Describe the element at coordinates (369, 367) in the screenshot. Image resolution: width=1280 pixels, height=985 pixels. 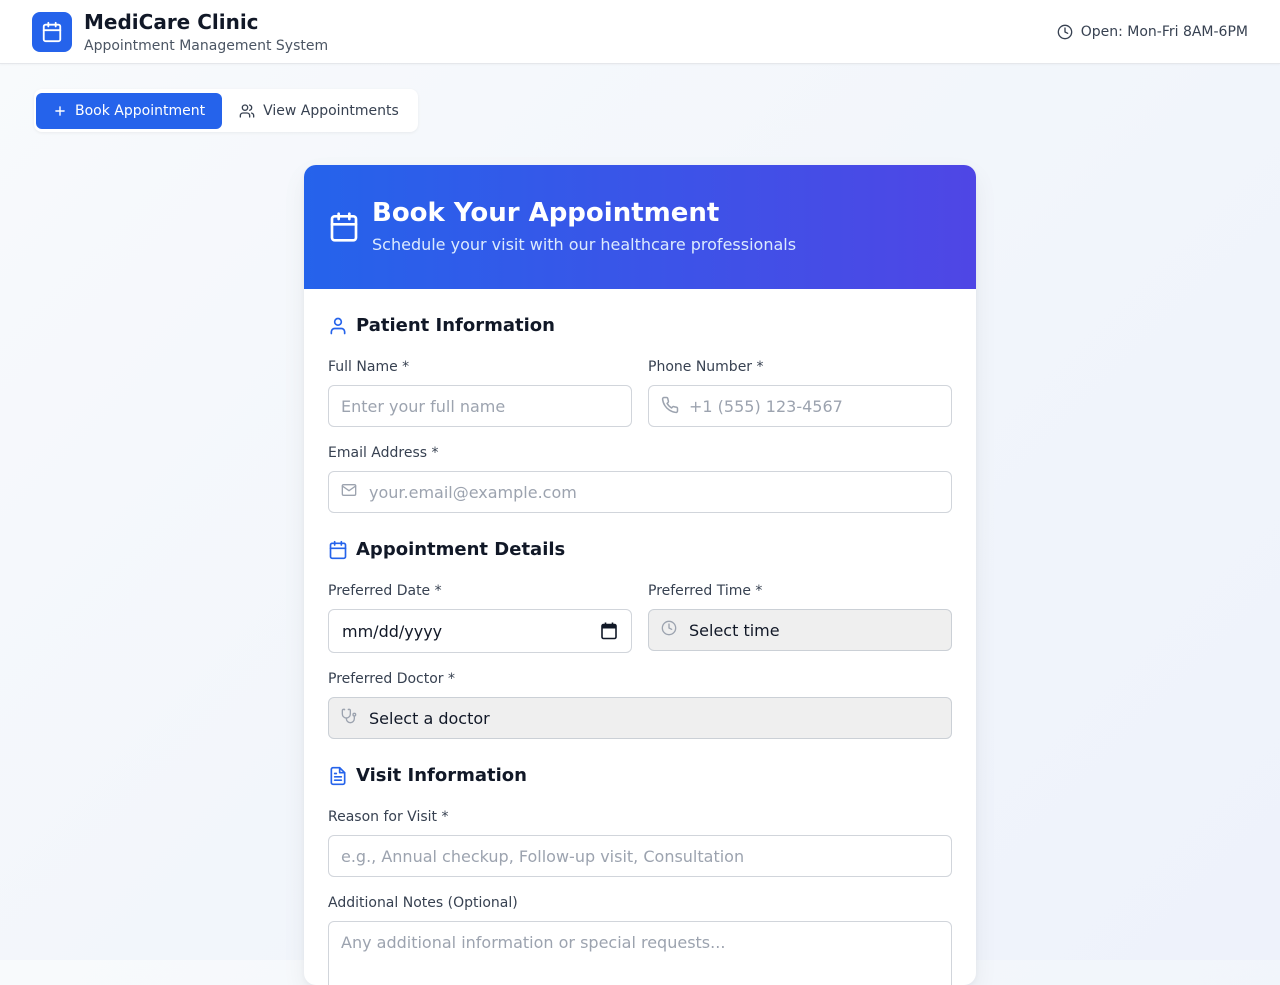
I see `full-name-label: Full Name *` at that location.